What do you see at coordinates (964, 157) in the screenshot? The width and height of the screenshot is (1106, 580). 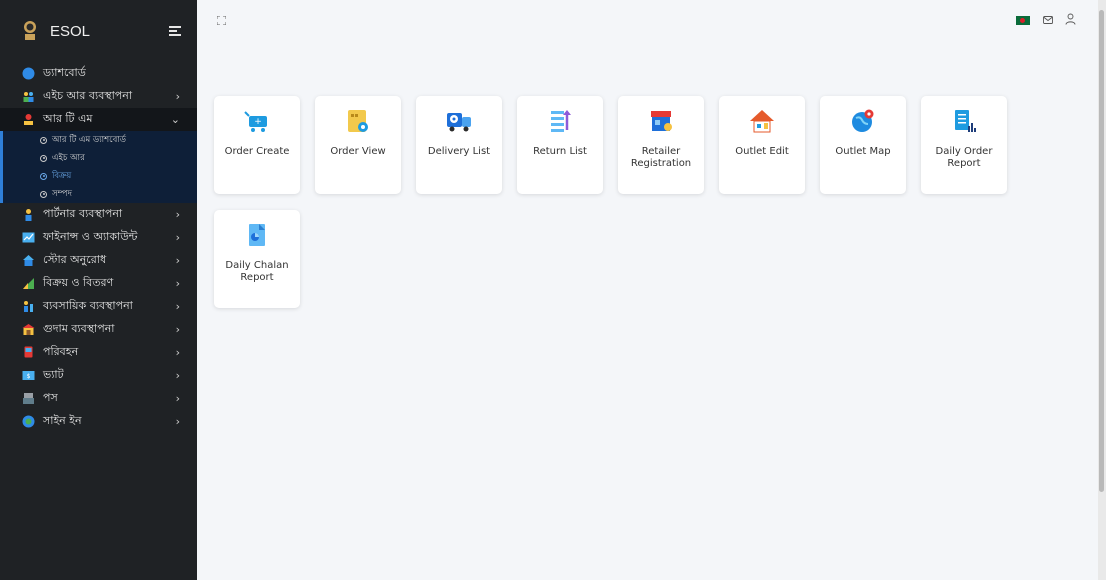 I see `tile-label: Daily Order Report` at bounding box center [964, 157].